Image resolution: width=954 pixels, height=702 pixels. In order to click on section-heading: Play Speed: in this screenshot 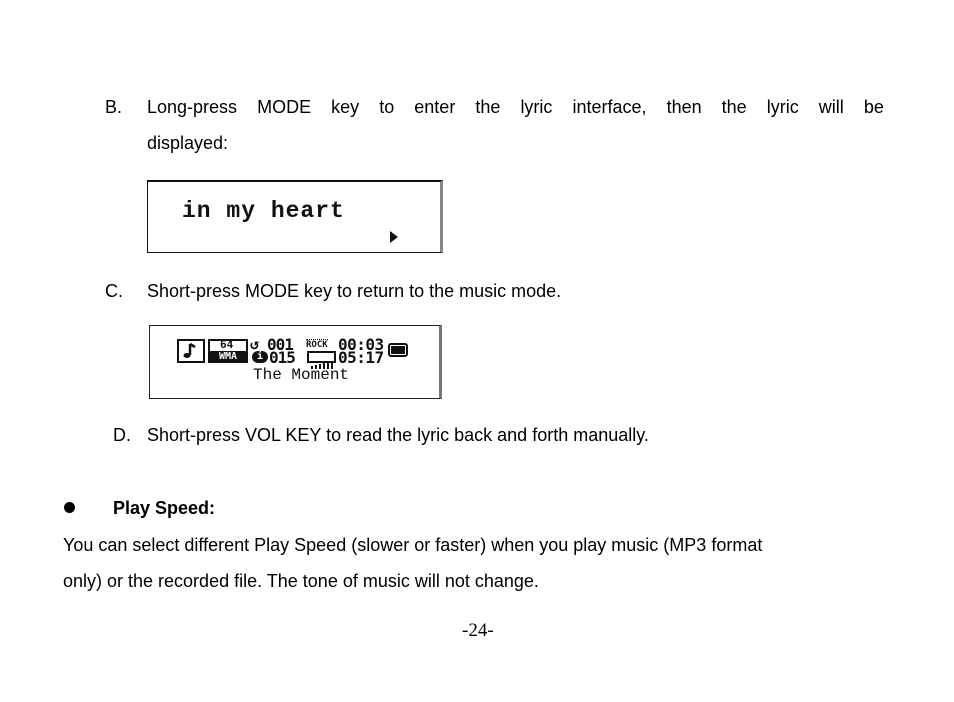, I will do `click(164, 508)`.